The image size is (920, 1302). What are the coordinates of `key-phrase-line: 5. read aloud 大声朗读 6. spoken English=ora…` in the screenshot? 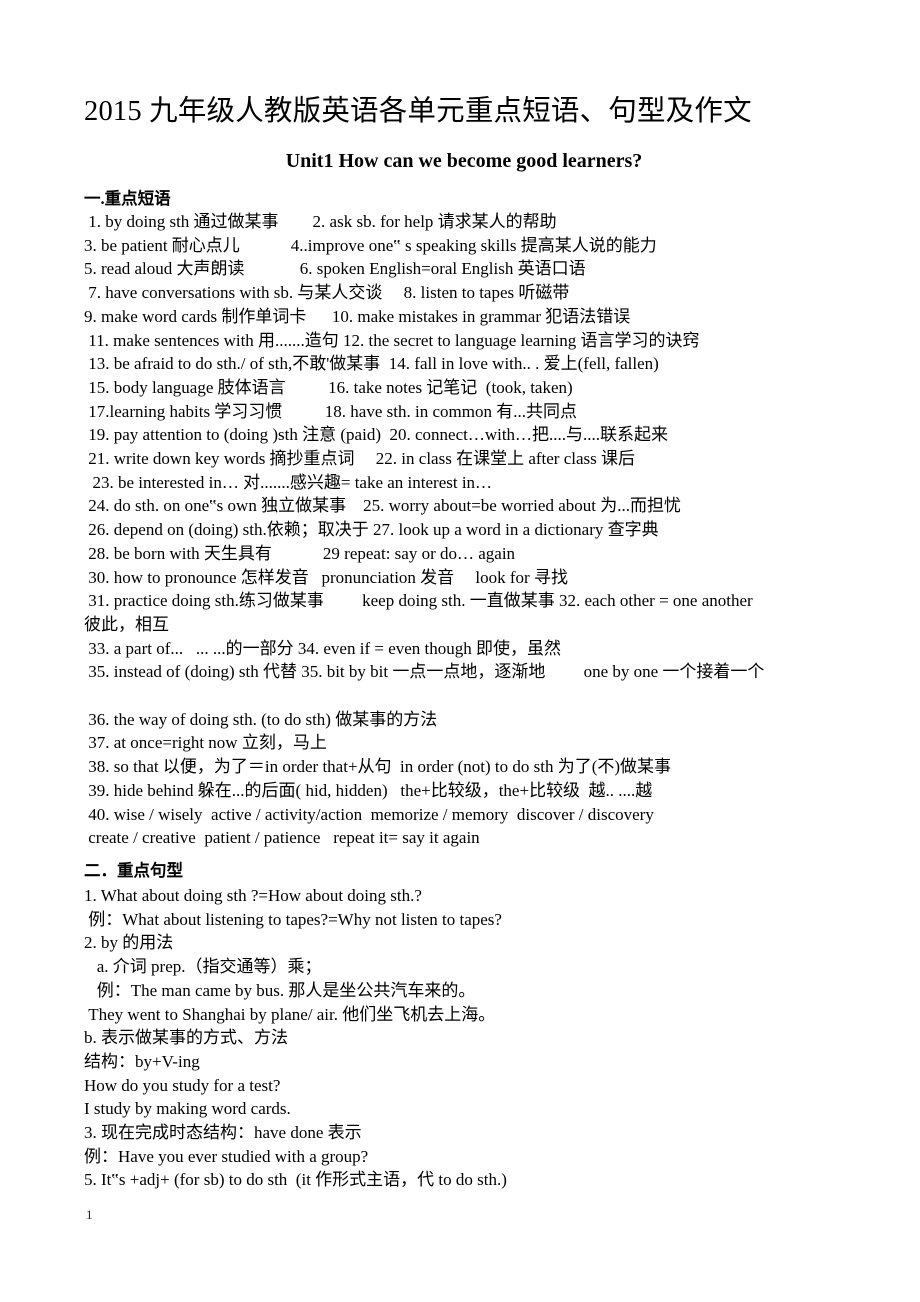 It's located at (335, 269).